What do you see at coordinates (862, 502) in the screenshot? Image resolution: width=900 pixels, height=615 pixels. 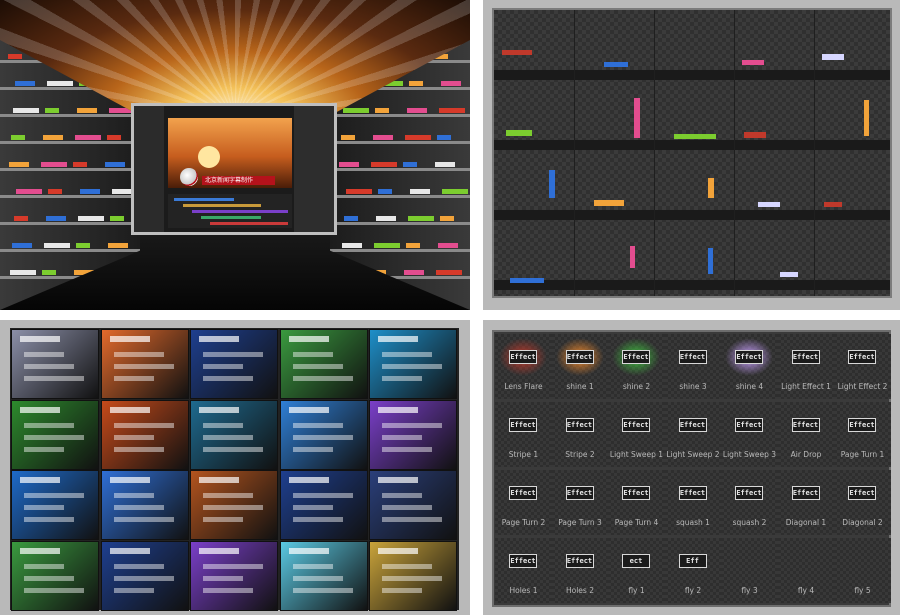 I see `effect-cell: Effect Diagonal 2` at bounding box center [862, 502].